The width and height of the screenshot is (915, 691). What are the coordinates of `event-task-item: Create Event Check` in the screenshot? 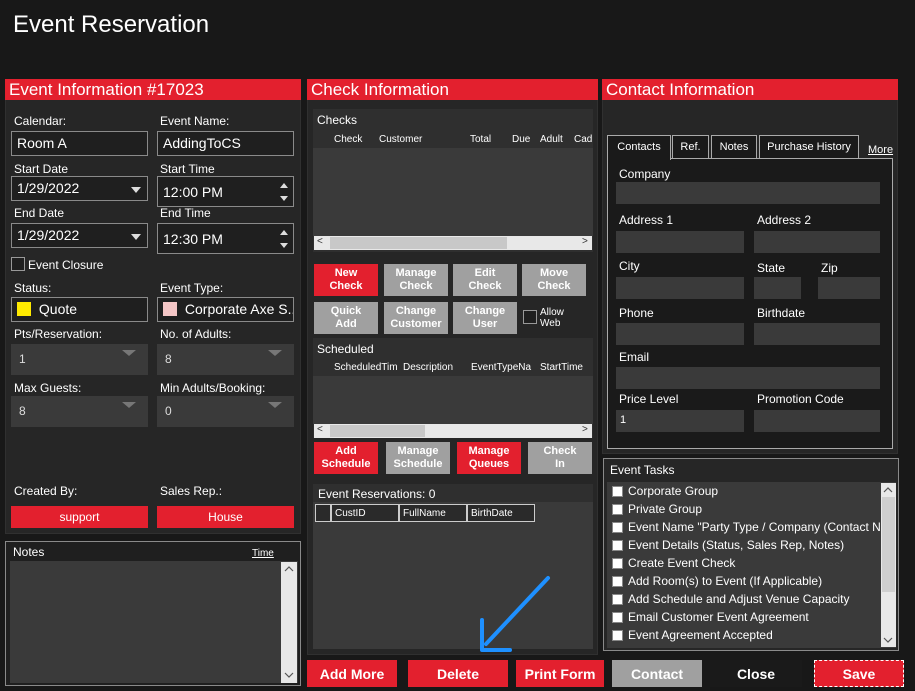 It's located at (751, 563).